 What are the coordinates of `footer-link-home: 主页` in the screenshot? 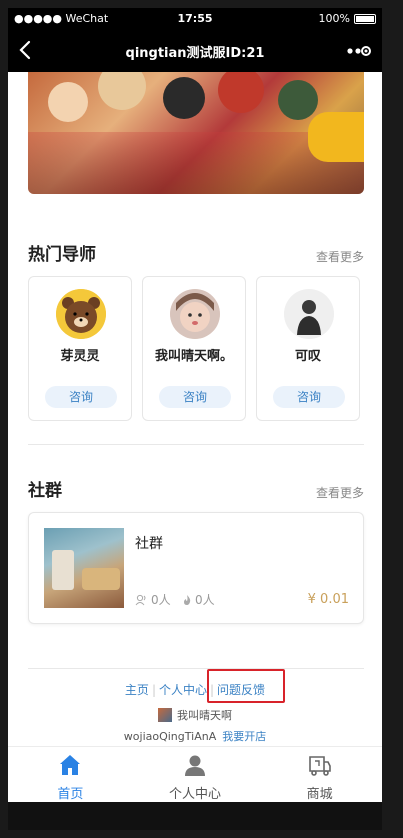 It's located at (137, 690).